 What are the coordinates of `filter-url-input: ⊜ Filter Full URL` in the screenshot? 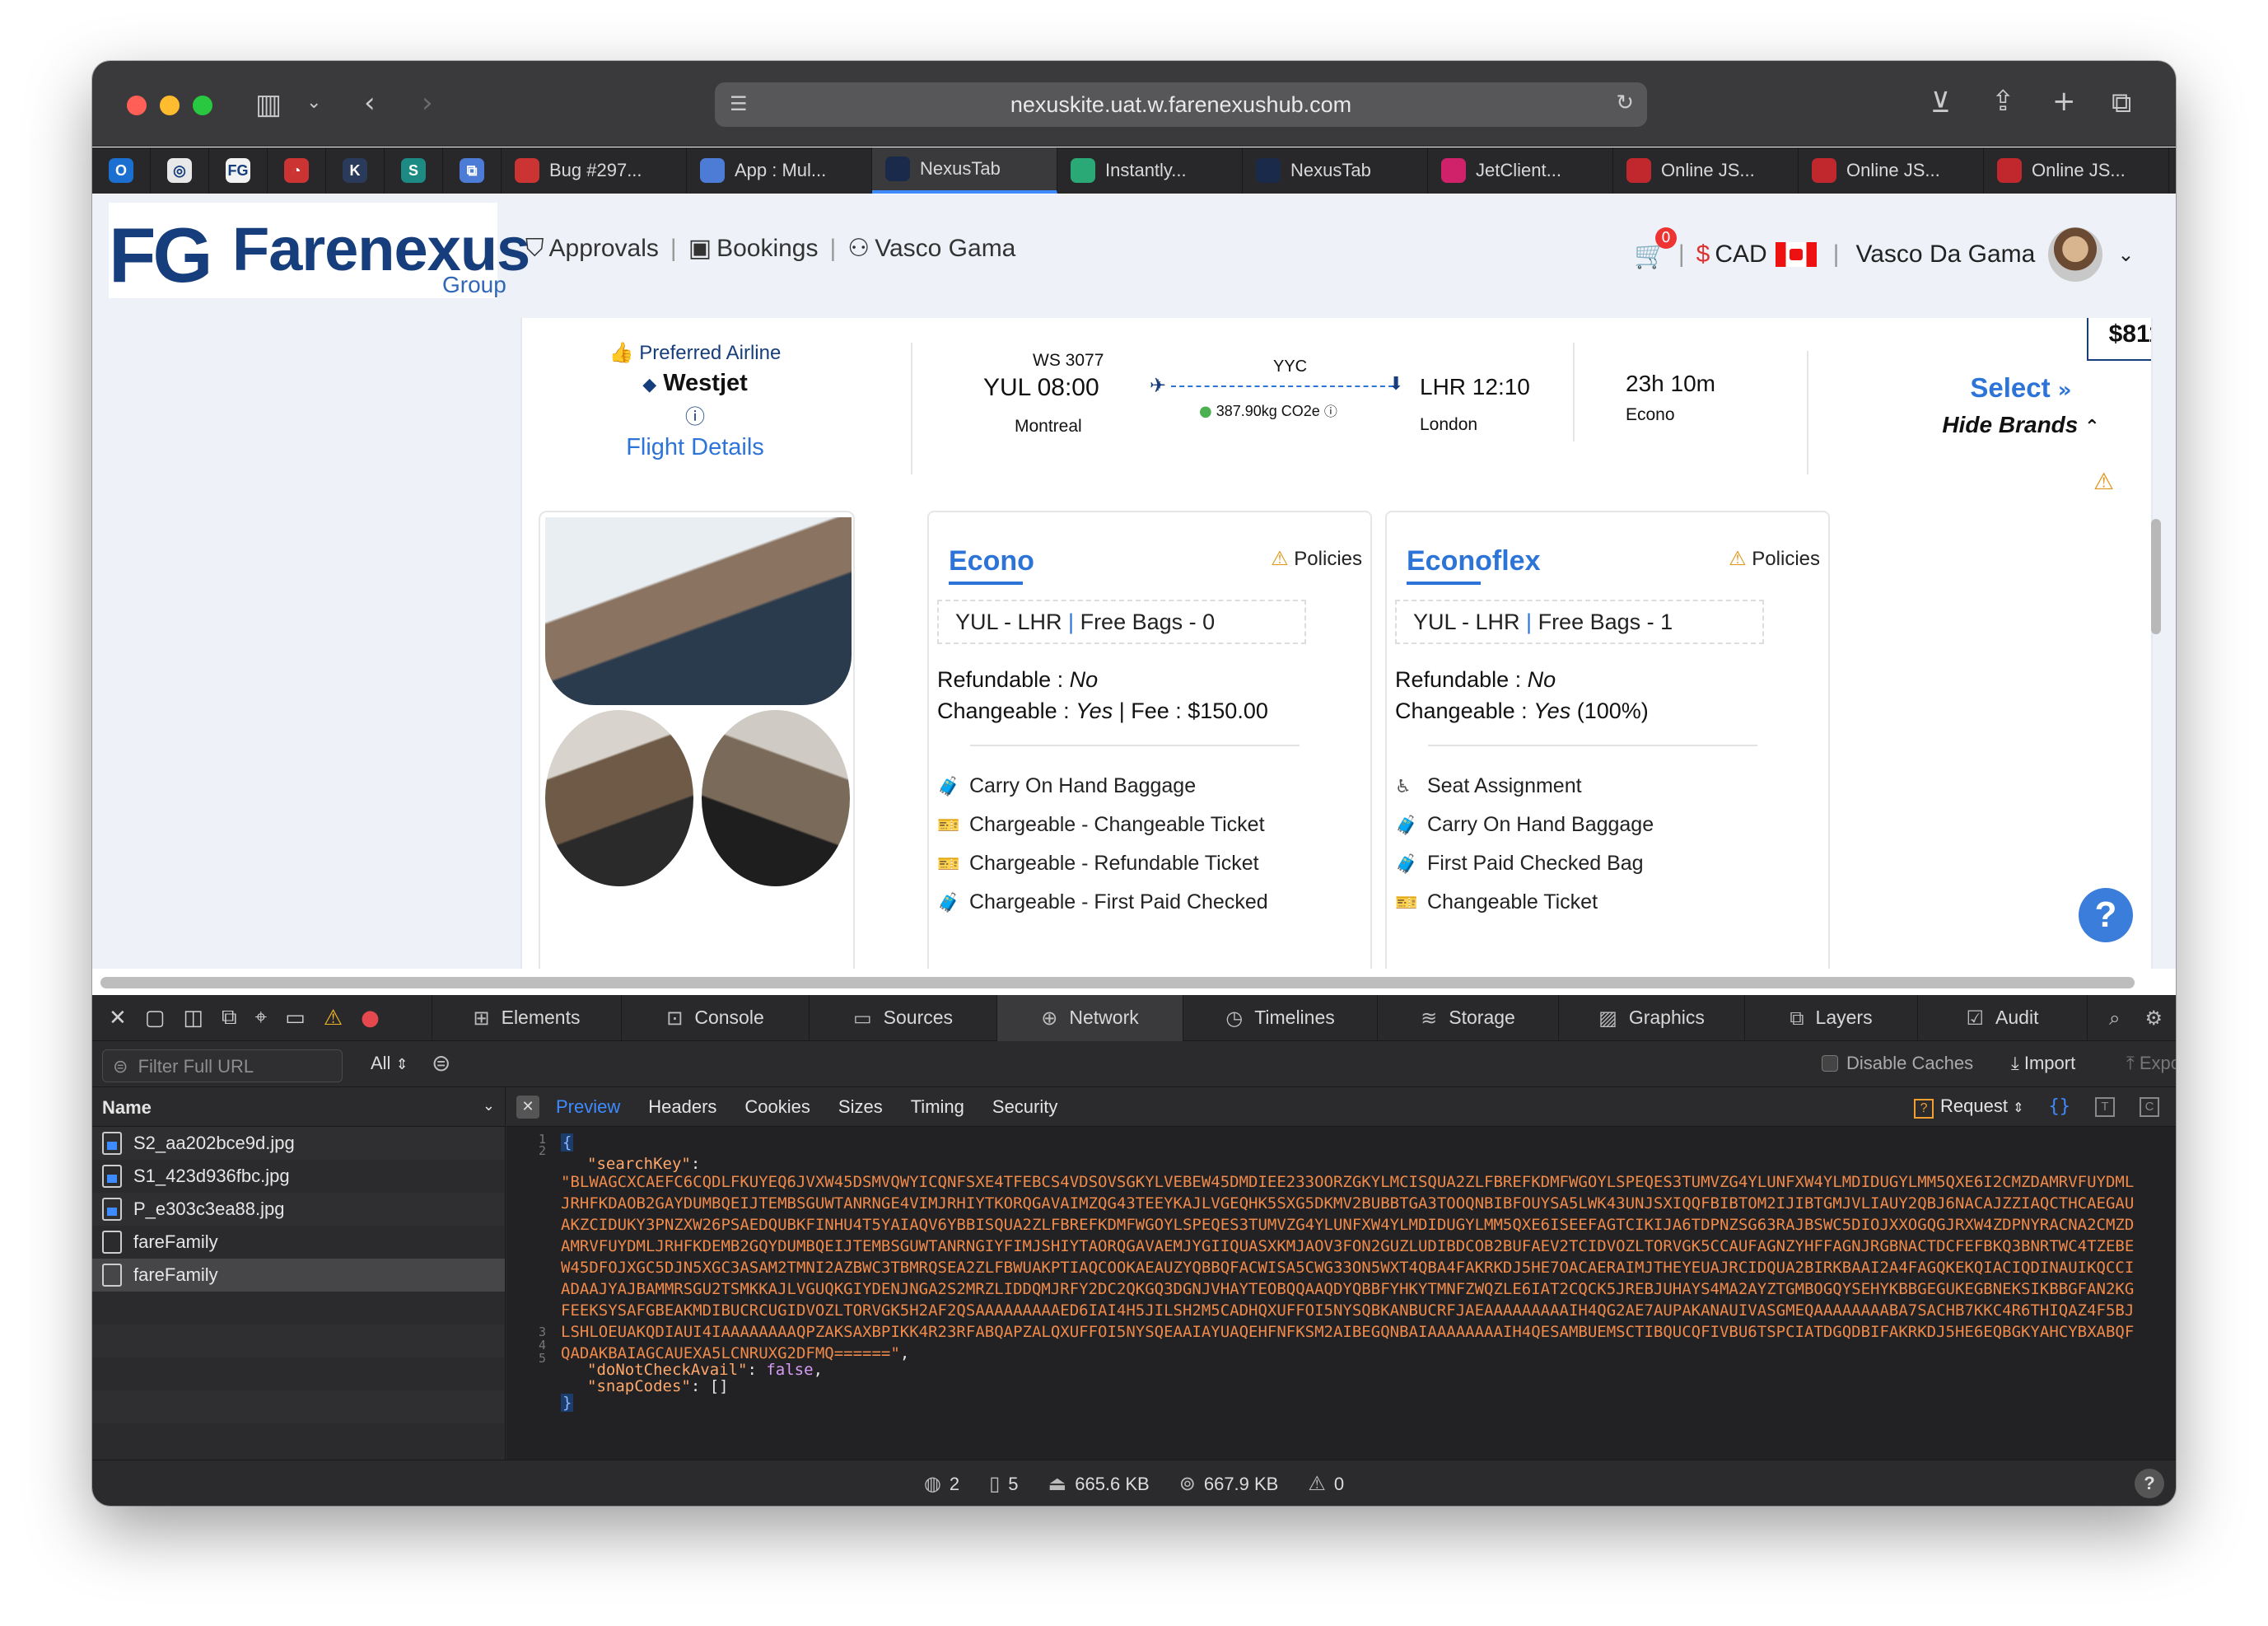 It's located at (222, 1065).